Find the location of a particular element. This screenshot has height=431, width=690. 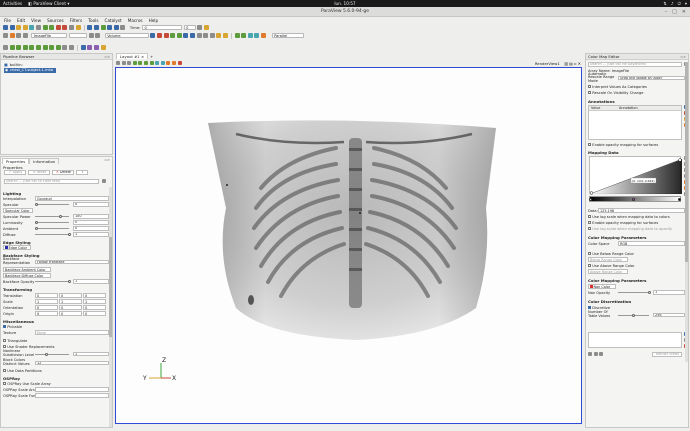

maximize-button: □ is located at coordinates (674, 12).